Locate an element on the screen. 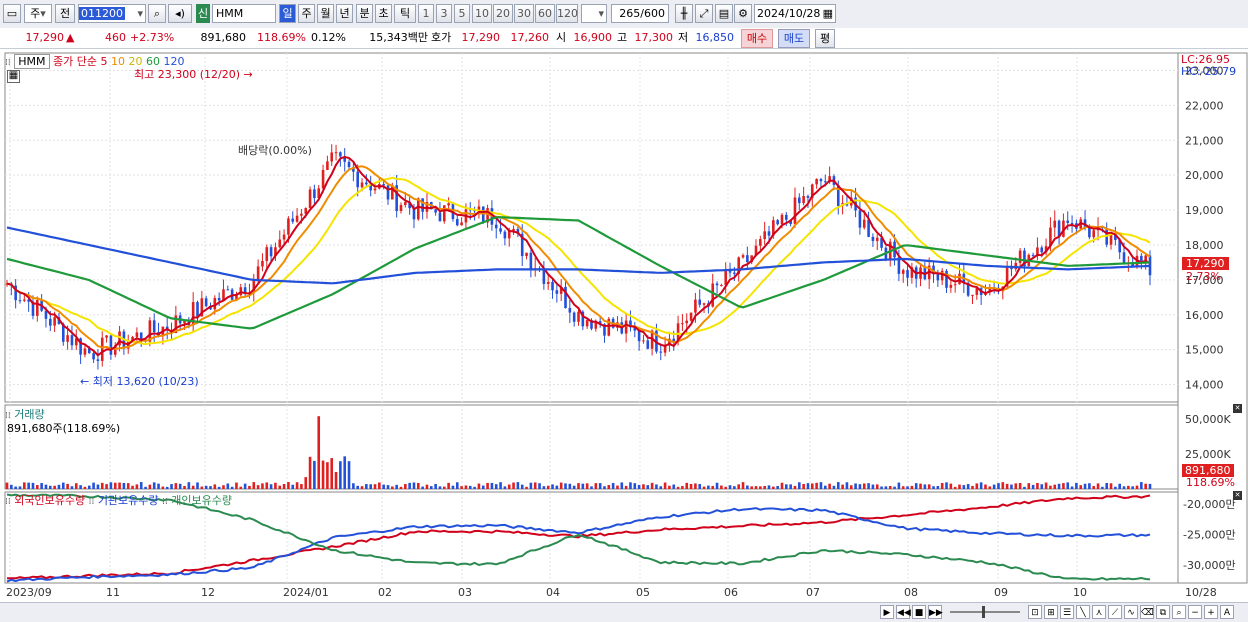 The height and width of the screenshot is (622, 1248). min-30: 30 is located at coordinates (524, 13).